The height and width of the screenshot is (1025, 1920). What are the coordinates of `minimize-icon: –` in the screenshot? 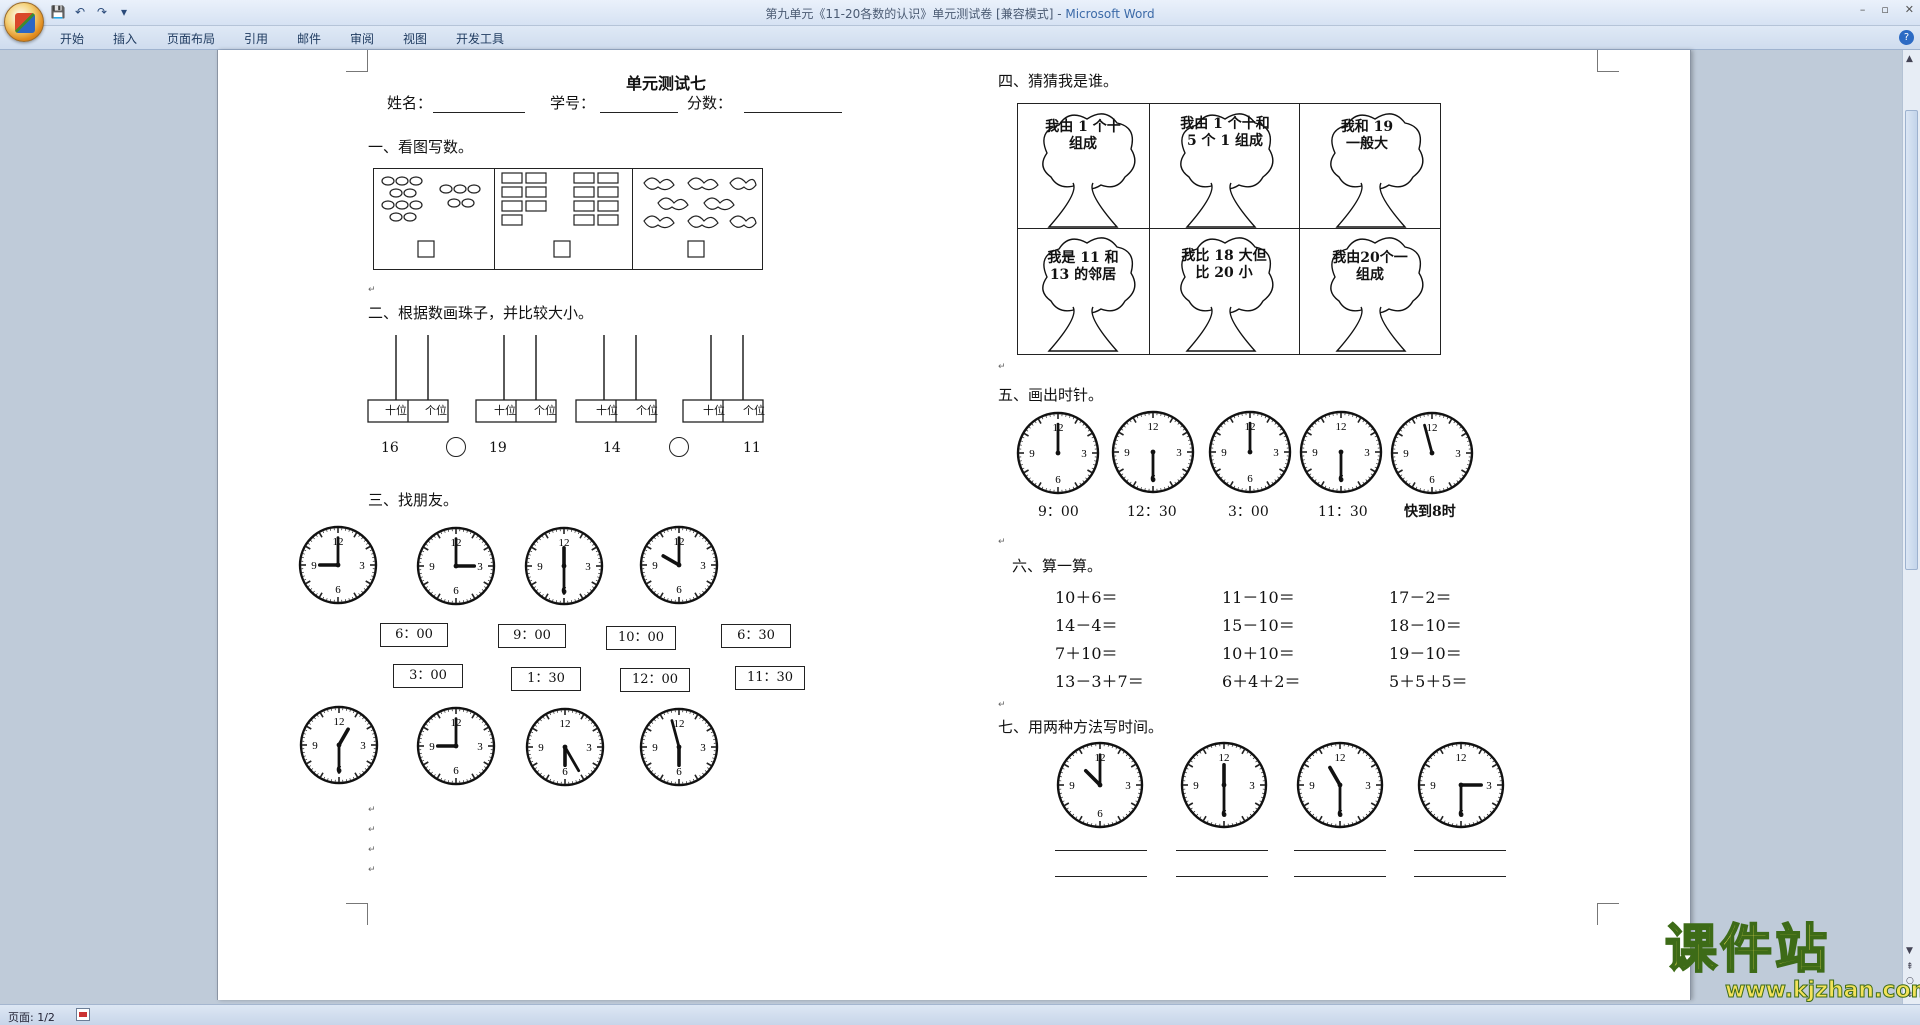 It's located at (1863, 9).